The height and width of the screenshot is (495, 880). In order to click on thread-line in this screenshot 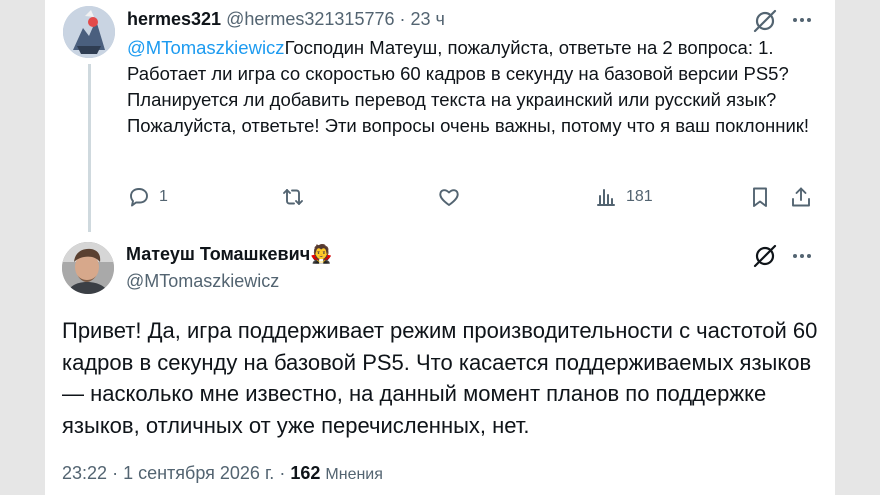, I will do `click(89, 148)`.